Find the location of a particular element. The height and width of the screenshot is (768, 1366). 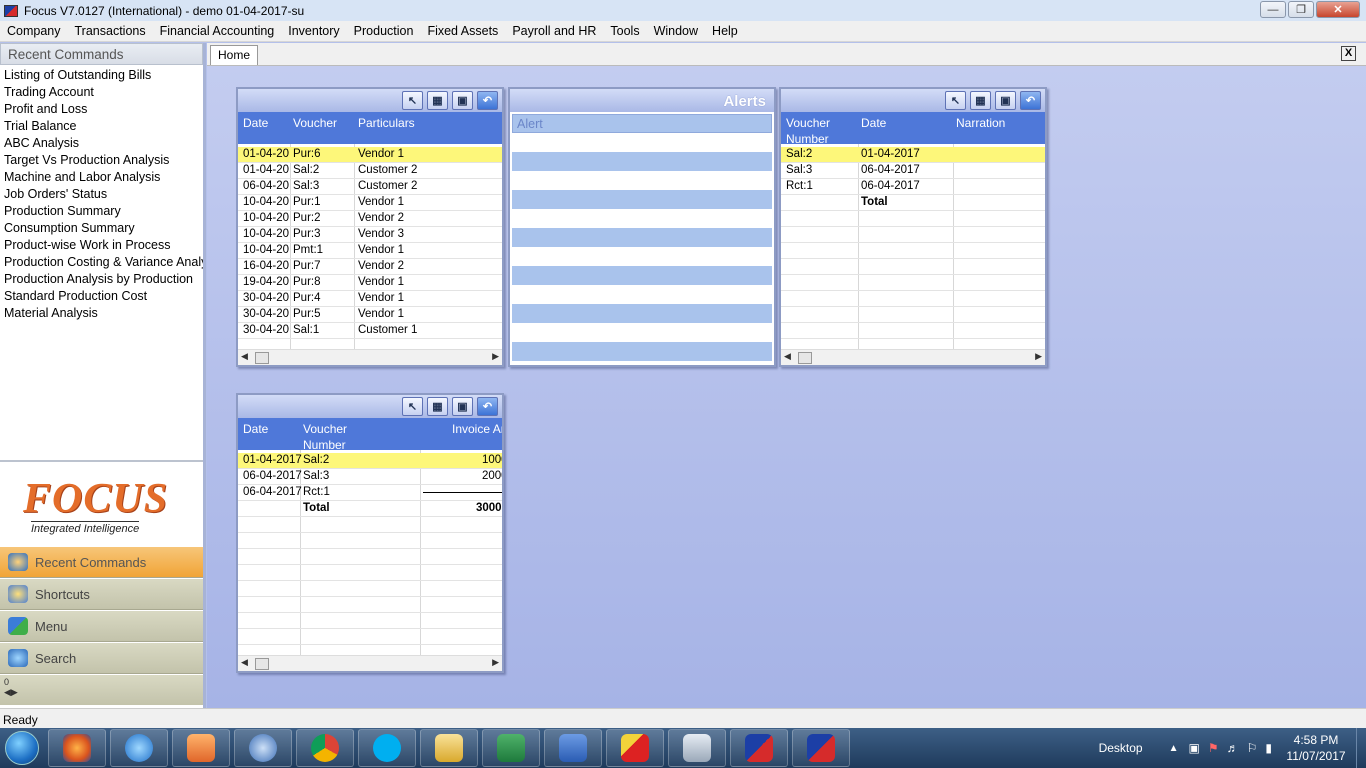

menu-financial-accounting: Financial Accounting is located at coordinates (217, 31).